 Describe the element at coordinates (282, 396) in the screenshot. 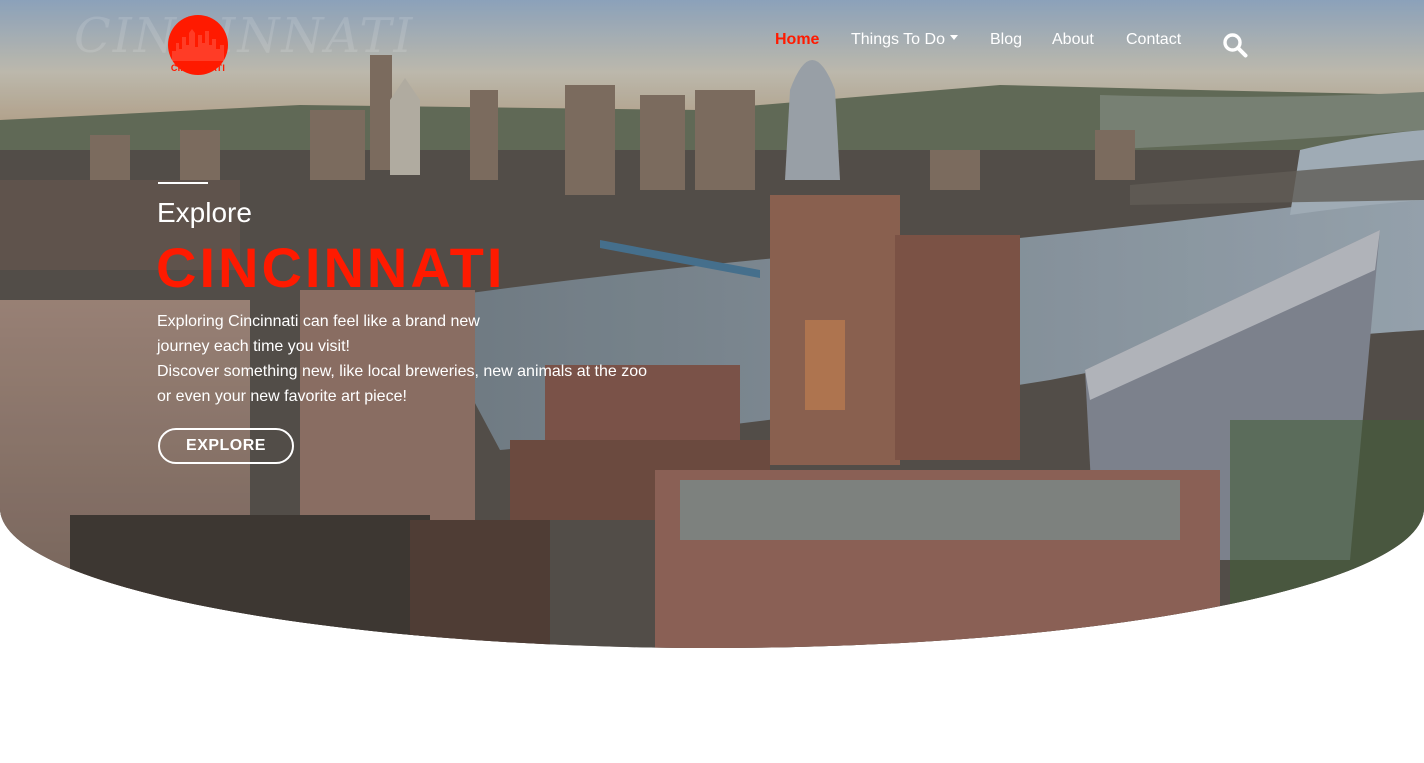

I see `hero-description-line: or even your new favorite art piece!` at that location.